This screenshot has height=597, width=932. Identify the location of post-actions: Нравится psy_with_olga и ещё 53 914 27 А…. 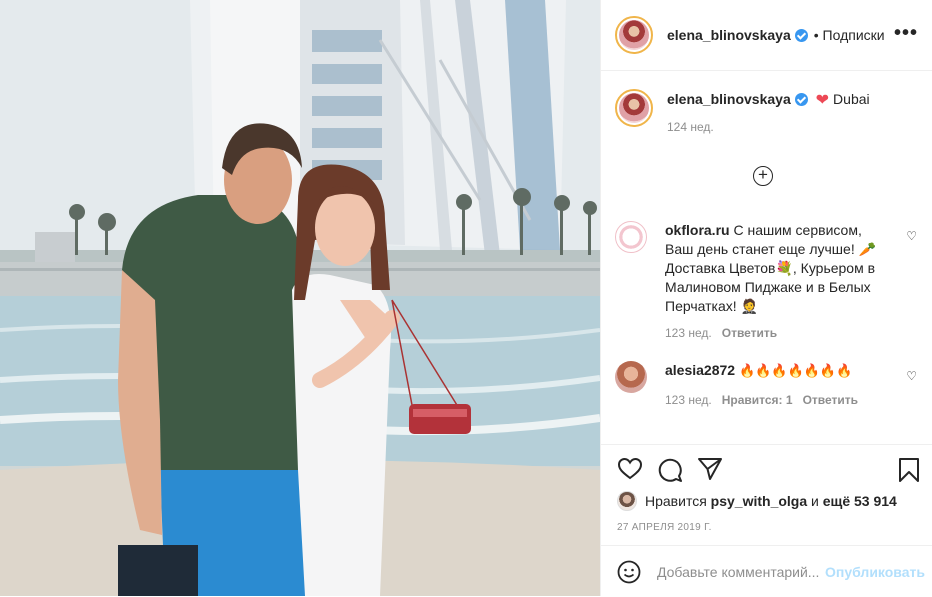
(766, 488).